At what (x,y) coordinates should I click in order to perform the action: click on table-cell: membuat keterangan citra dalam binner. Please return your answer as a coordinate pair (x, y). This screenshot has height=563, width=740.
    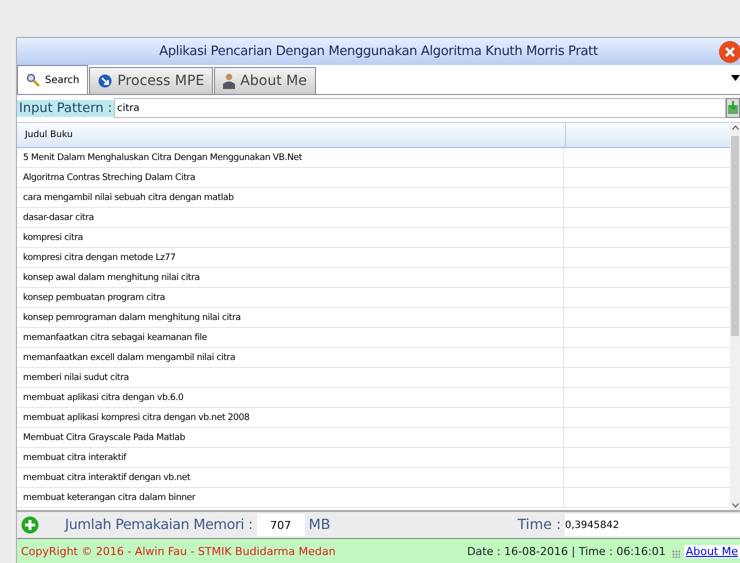
    Looking at the image, I should click on (290, 497).